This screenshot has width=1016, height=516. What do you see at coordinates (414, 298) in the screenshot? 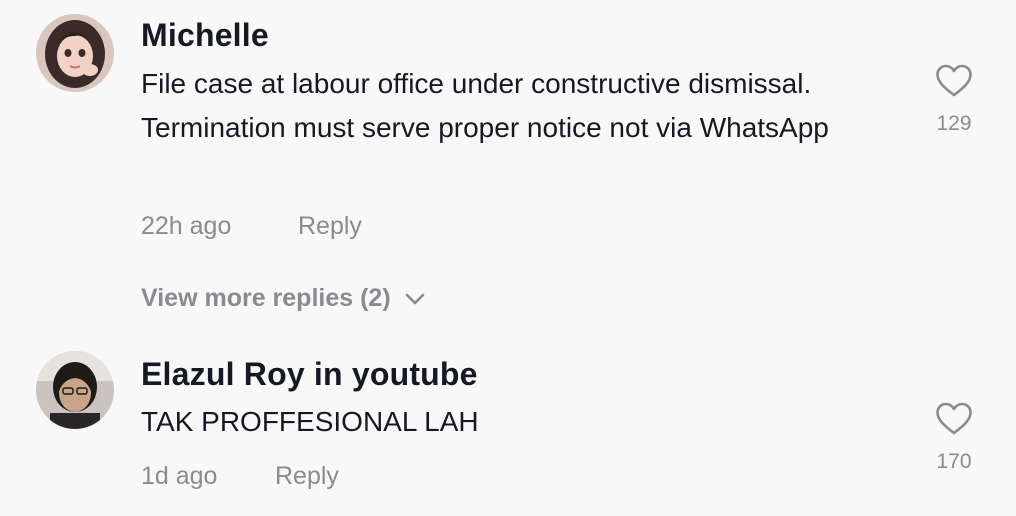
I see `chevron-down-icon` at bounding box center [414, 298].